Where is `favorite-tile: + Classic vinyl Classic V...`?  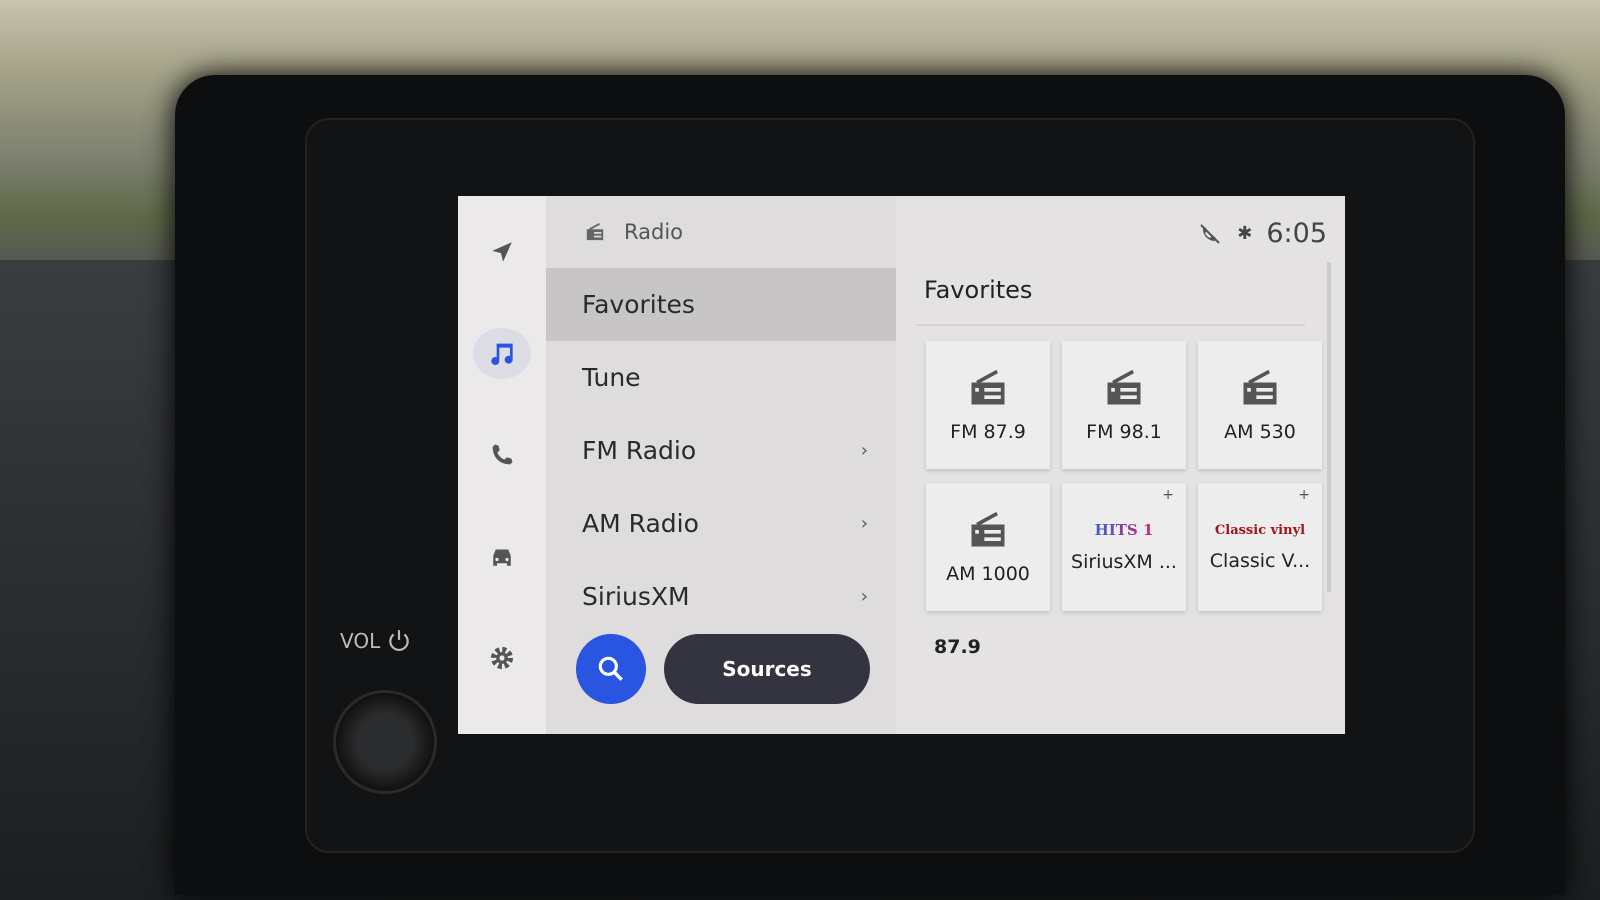 favorite-tile: + Classic vinyl Classic V... is located at coordinates (1260, 547).